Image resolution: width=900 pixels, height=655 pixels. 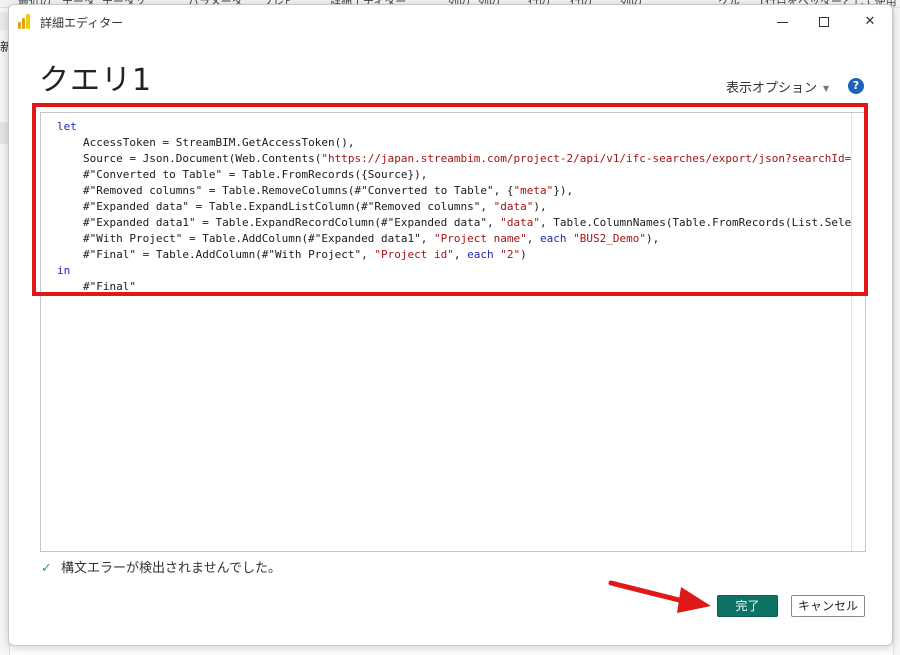 I want to click on code-keyword: let, so click(x=67, y=126).